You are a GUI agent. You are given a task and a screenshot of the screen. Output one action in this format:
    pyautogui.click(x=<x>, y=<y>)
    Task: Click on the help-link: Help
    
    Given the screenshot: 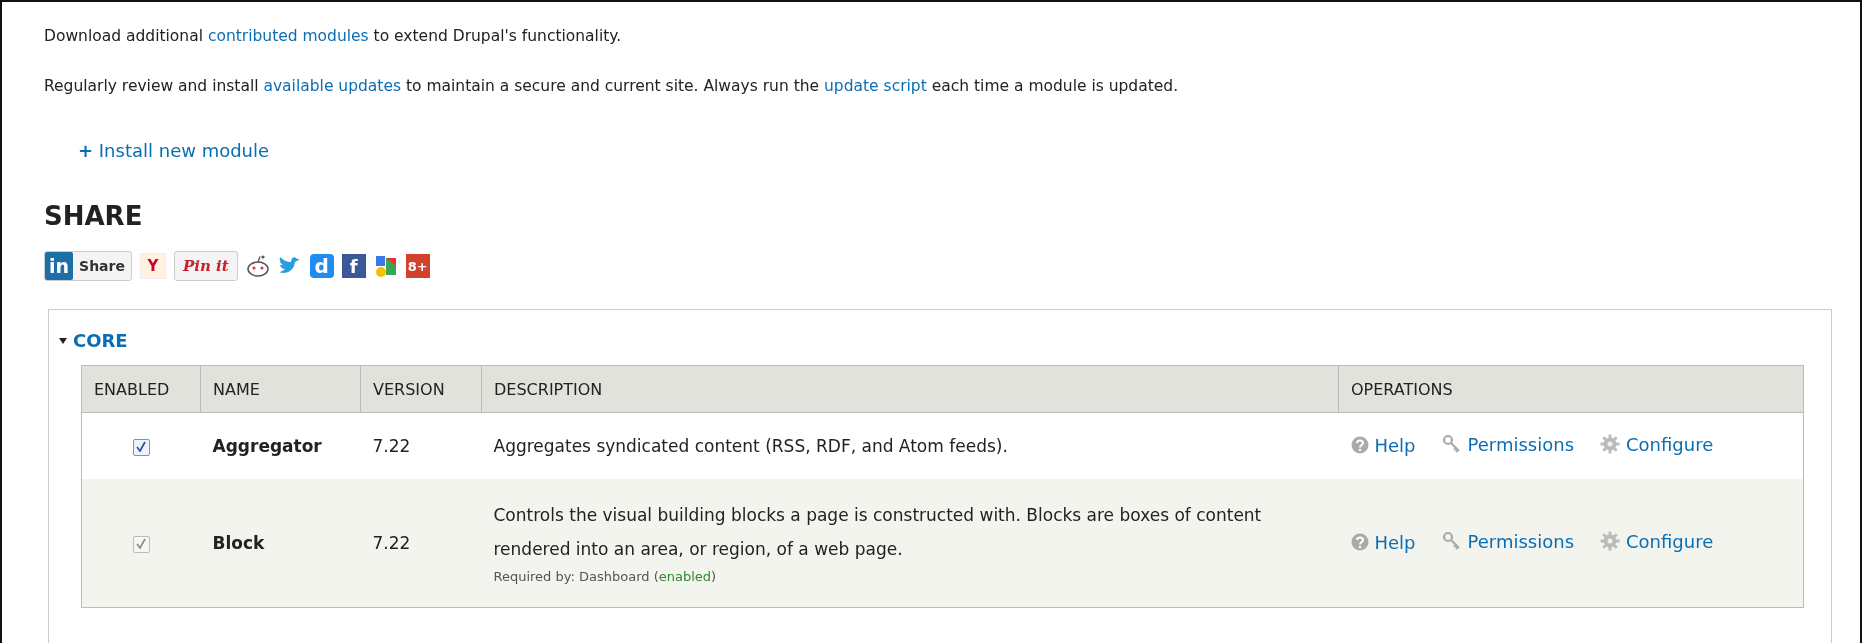 What is the action you would take?
    pyautogui.click(x=1383, y=445)
    